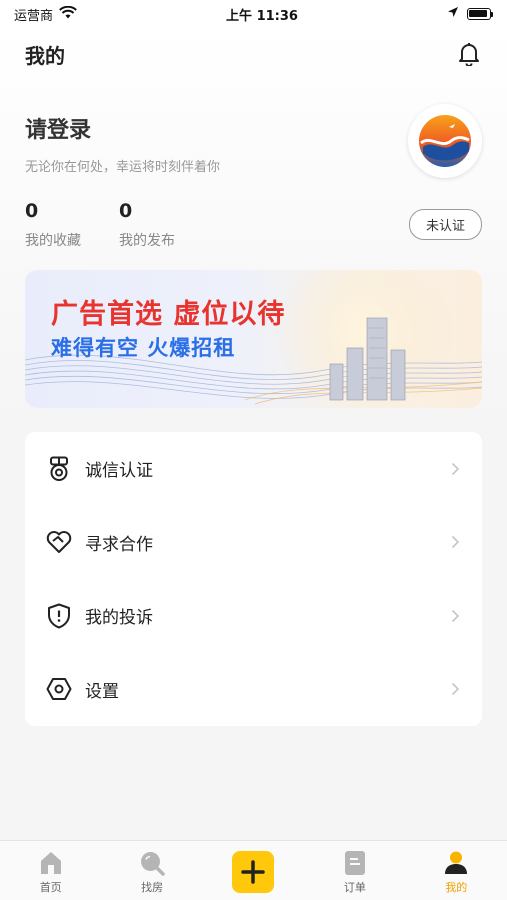 Image resolution: width=507 pixels, height=900 pixels. Describe the element at coordinates (147, 225) in the screenshot. I see `posts-stat: 0 我的发布` at that location.